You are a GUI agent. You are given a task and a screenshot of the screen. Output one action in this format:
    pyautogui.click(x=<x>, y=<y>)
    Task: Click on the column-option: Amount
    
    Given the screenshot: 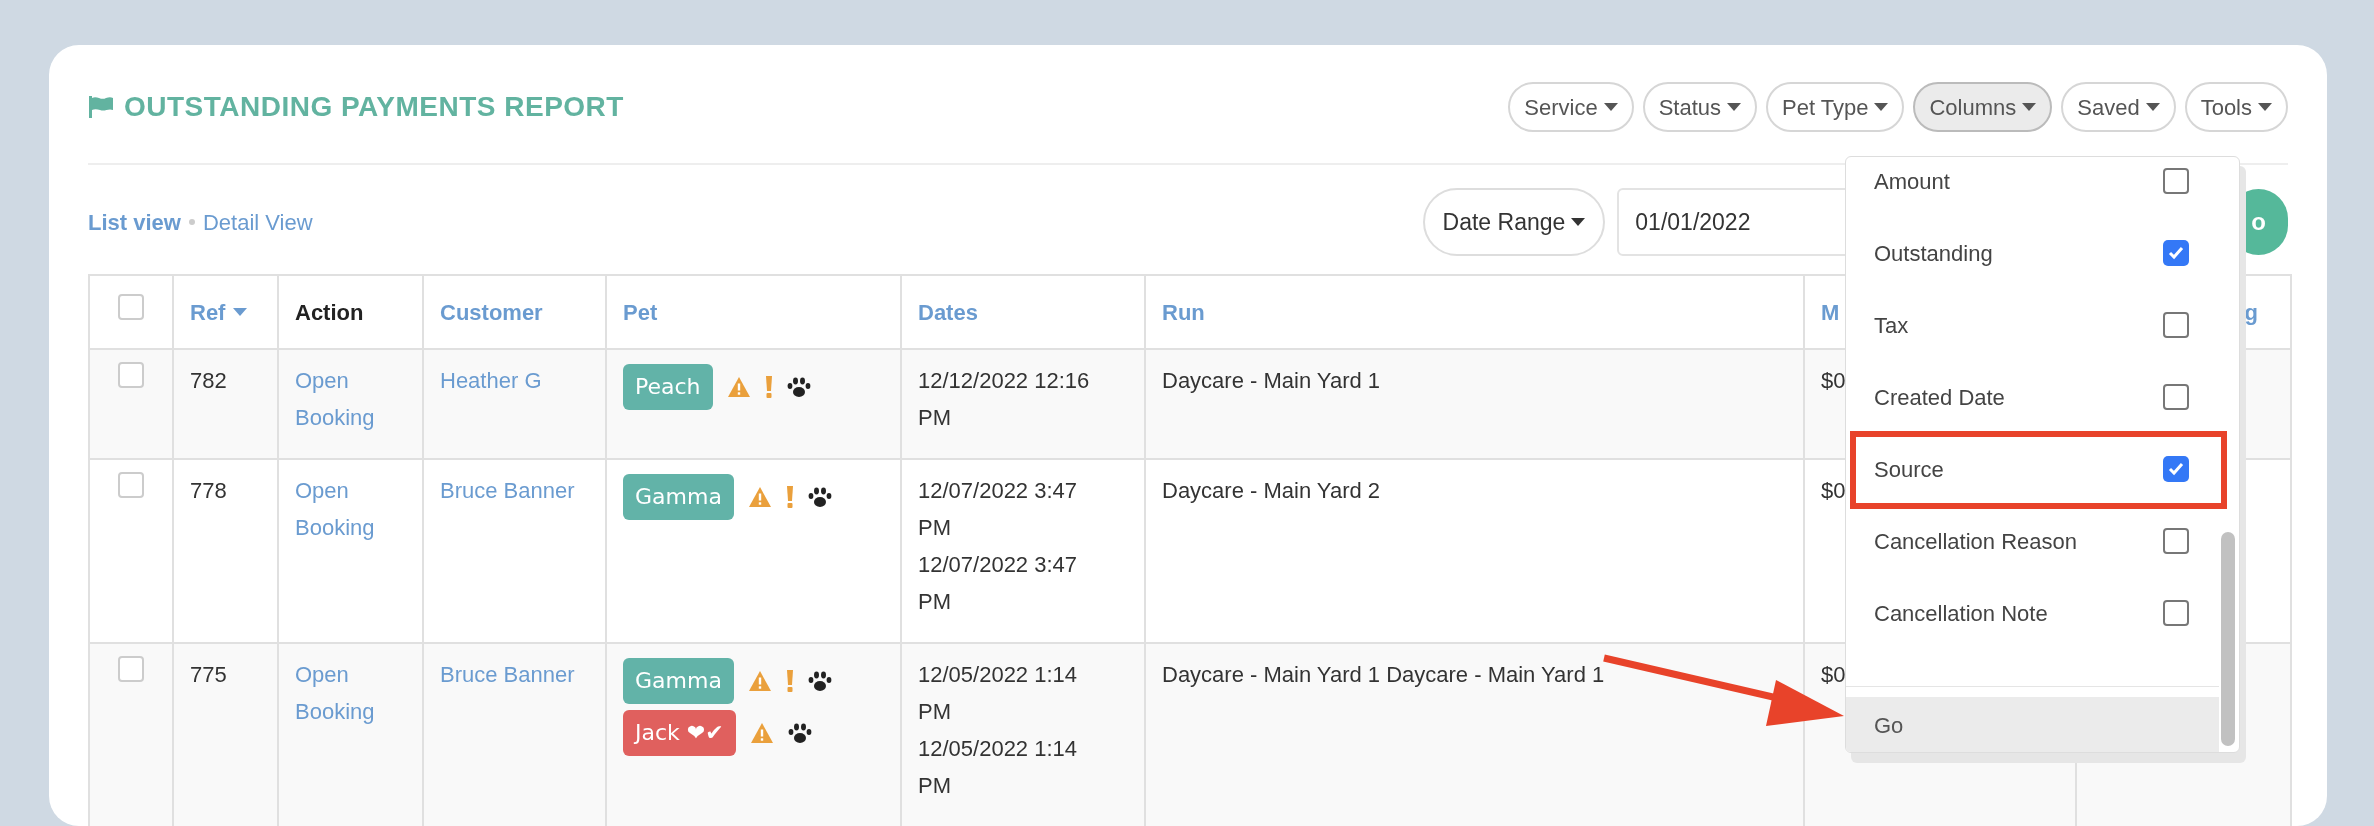 What is the action you would take?
    pyautogui.click(x=1912, y=181)
    